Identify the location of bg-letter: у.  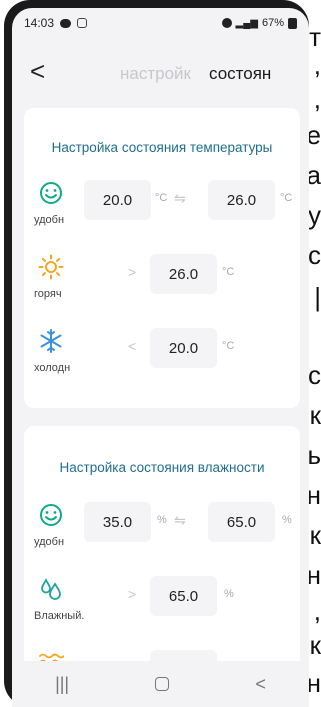
(314, 215).